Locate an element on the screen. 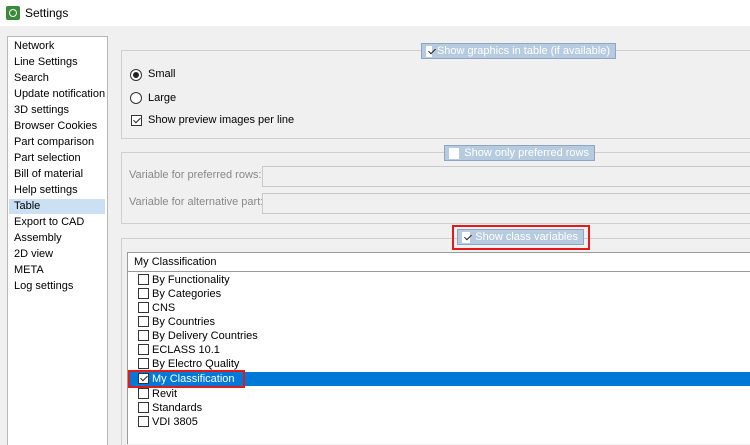 Image resolution: width=750 pixels, height=445 pixels. list-item: Revit is located at coordinates (439, 394).